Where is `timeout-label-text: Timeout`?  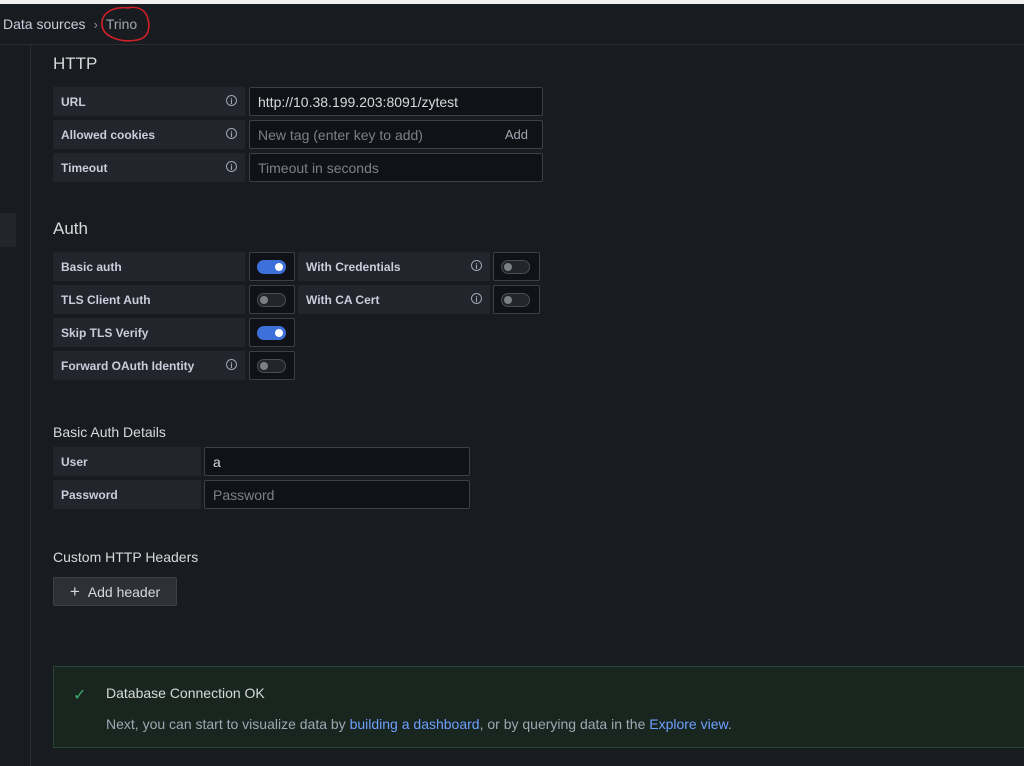 timeout-label-text: Timeout is located at coordinates (84, 167).